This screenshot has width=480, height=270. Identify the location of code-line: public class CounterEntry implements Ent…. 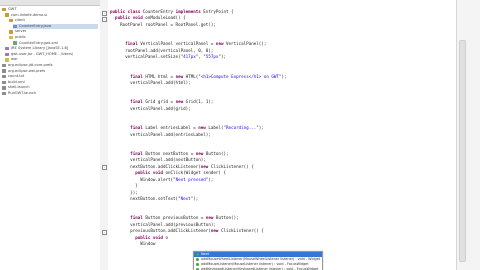
(172, 12).